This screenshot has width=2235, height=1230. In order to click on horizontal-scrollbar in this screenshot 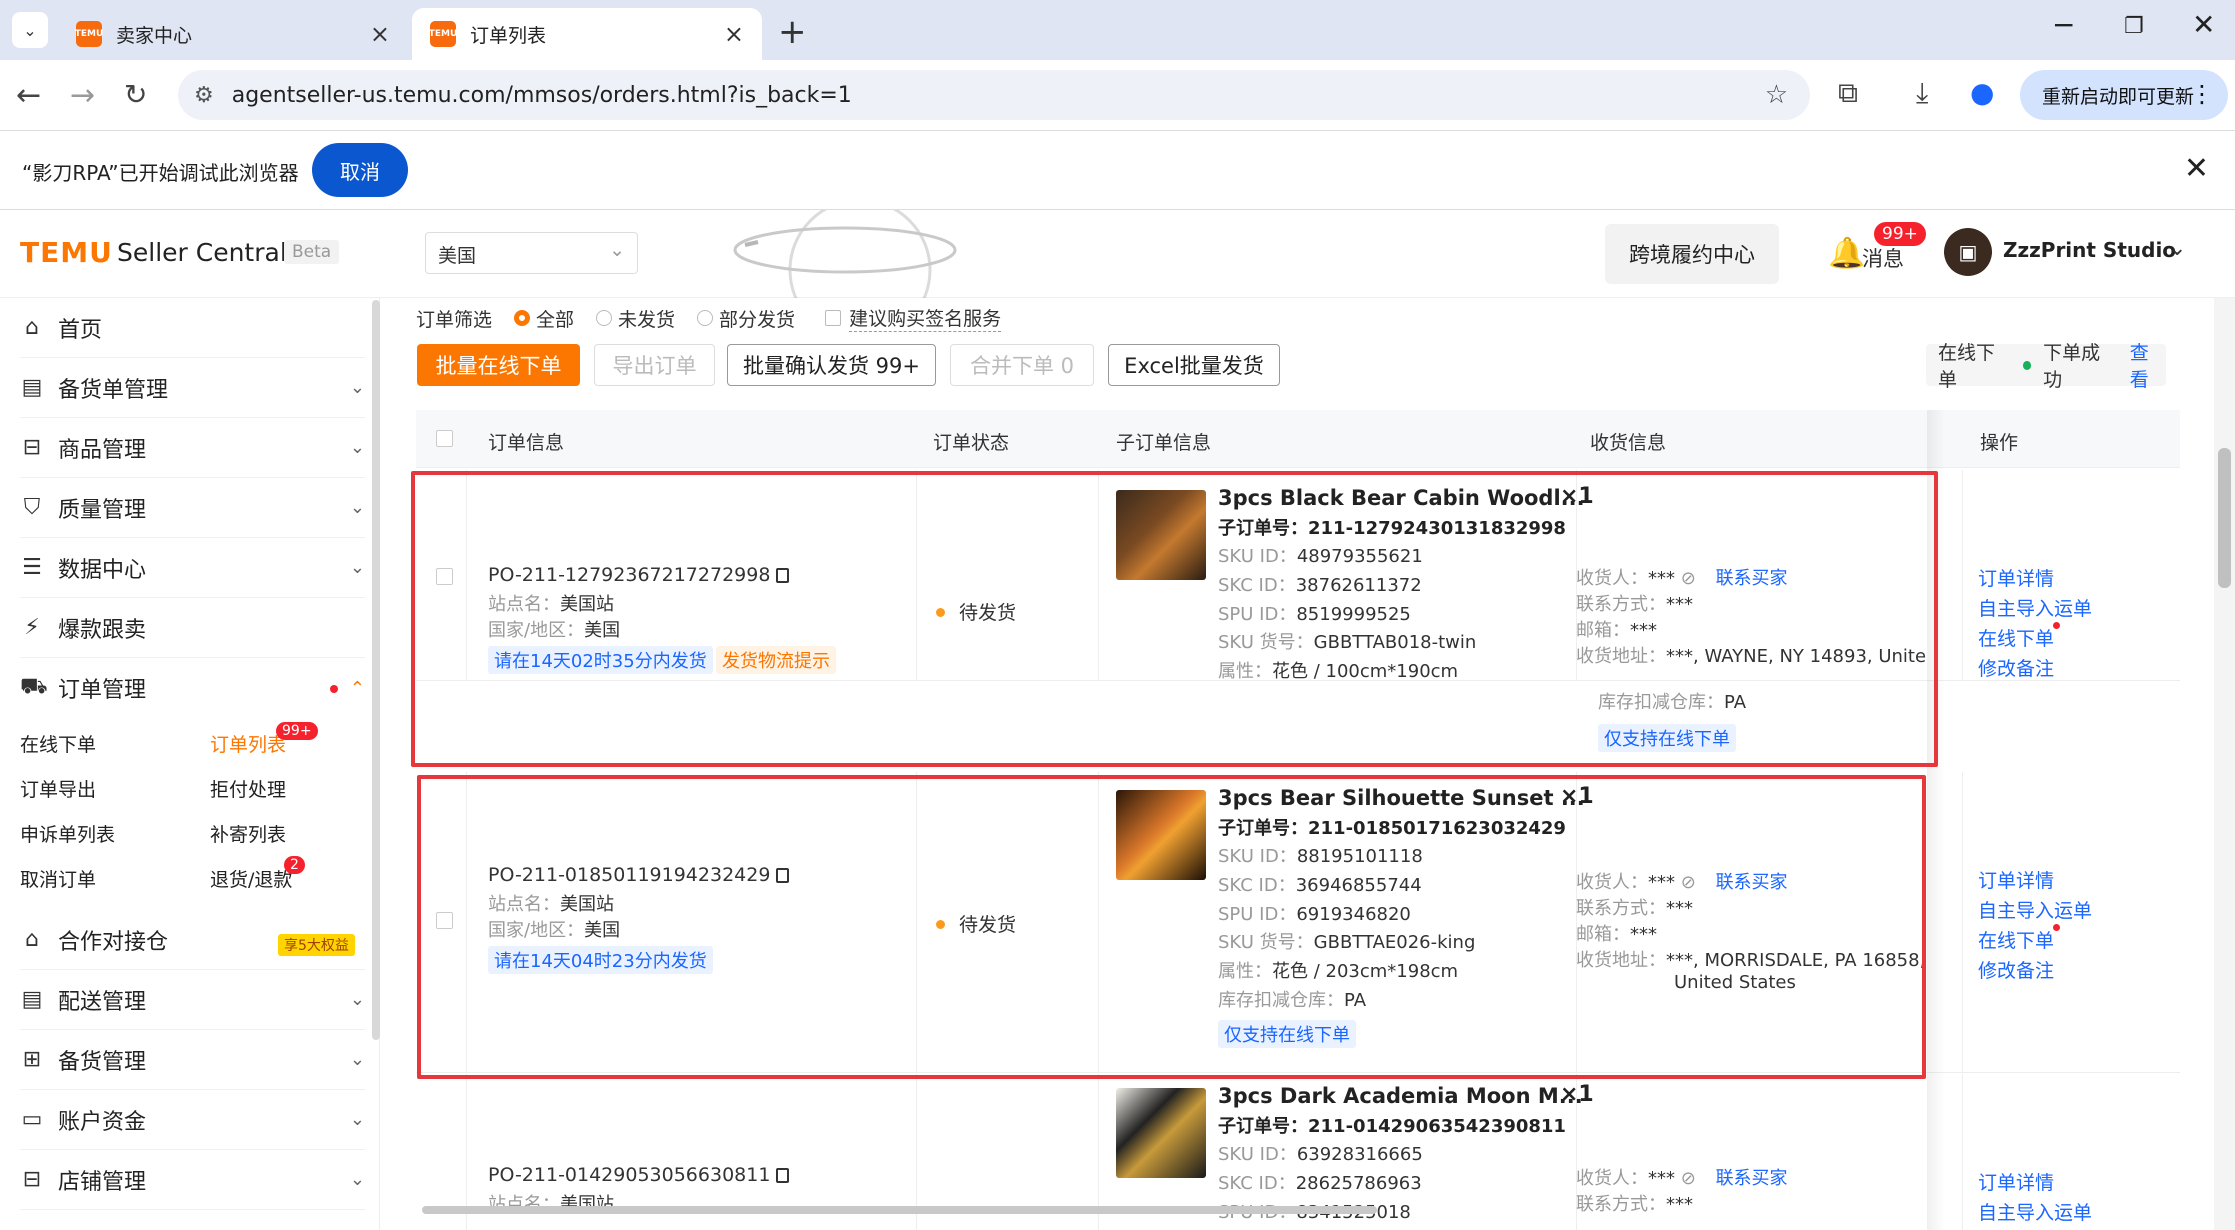, I will do `click(899, 1210)`.